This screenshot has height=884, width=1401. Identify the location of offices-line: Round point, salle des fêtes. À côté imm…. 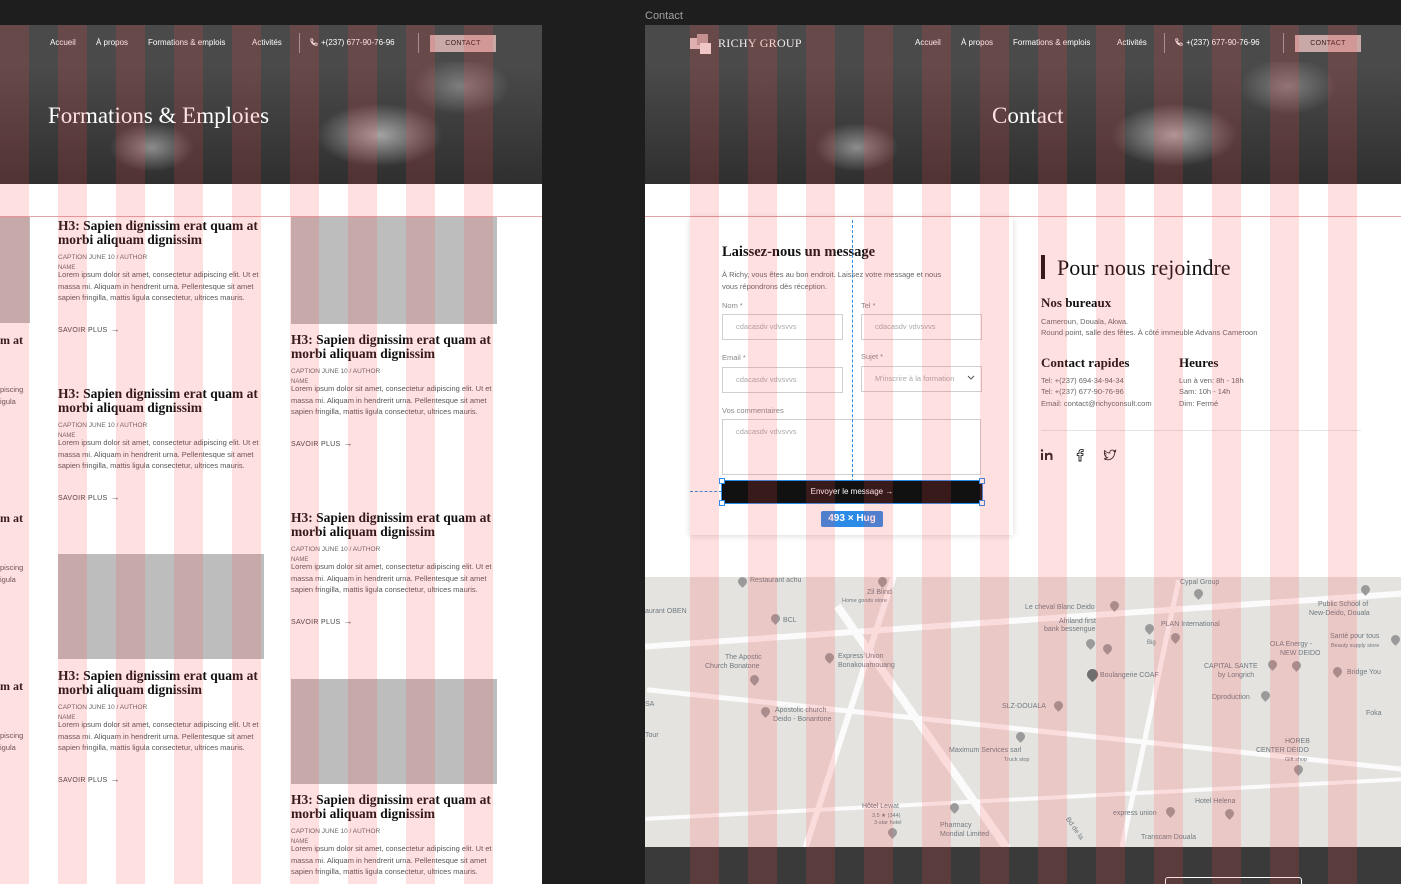
(1149, 332).